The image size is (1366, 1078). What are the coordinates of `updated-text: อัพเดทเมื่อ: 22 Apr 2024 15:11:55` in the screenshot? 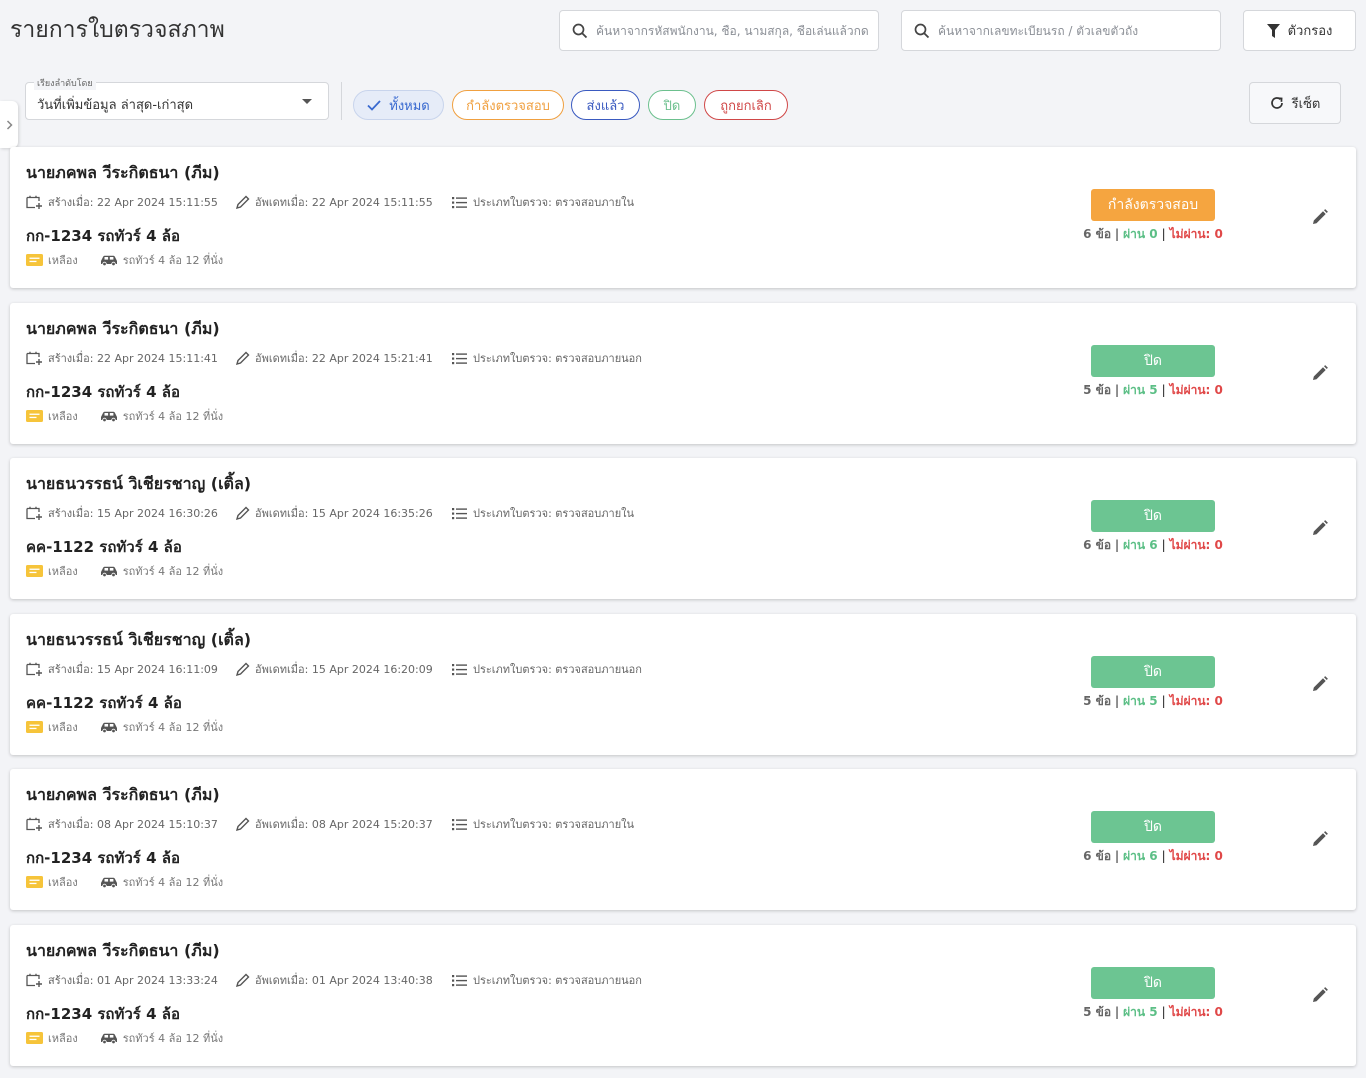 It's located at (344, 202).